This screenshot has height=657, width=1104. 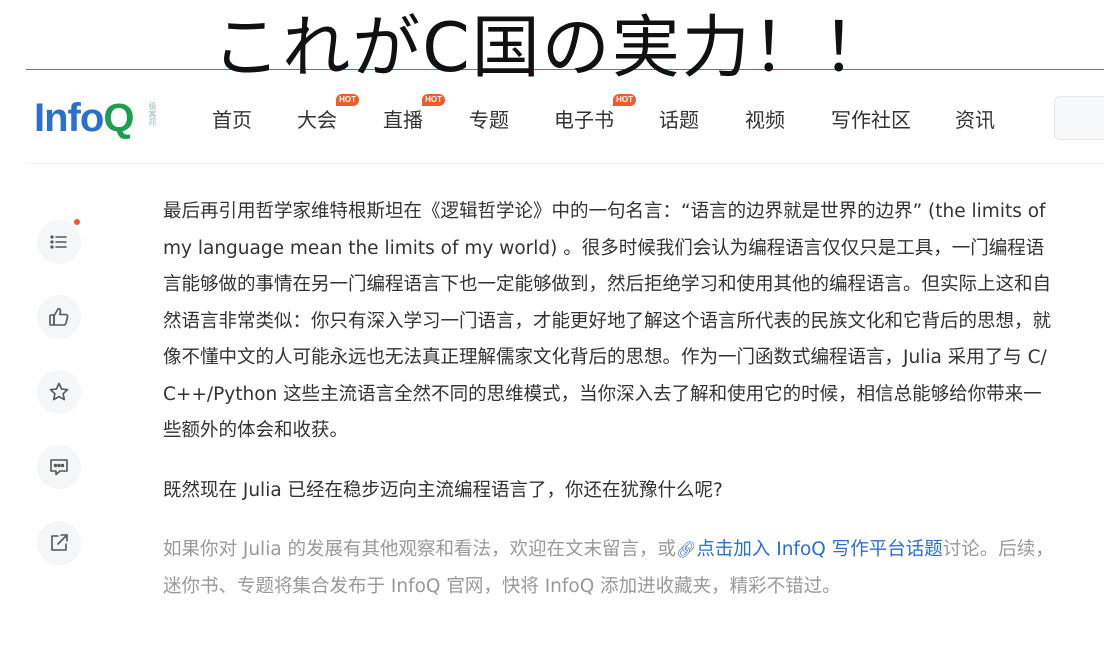 I want to click on nav-item-writing-community: 写作社区, so click(x=871, y=118).